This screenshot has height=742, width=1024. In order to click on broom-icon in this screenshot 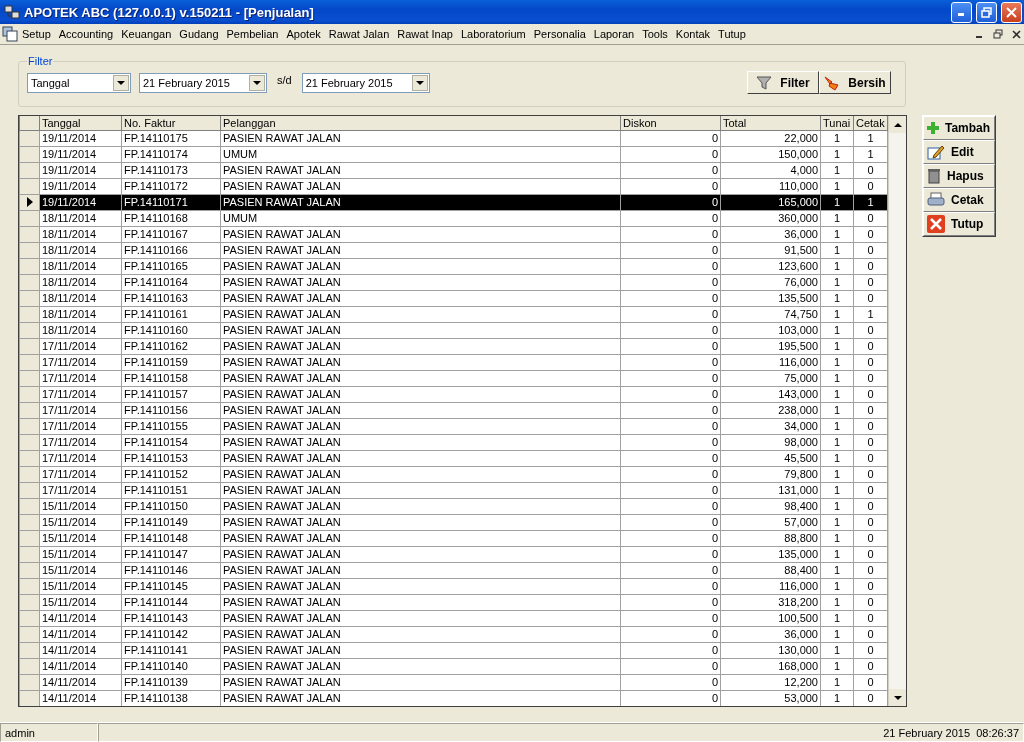, I will do `click(832, 82)`.